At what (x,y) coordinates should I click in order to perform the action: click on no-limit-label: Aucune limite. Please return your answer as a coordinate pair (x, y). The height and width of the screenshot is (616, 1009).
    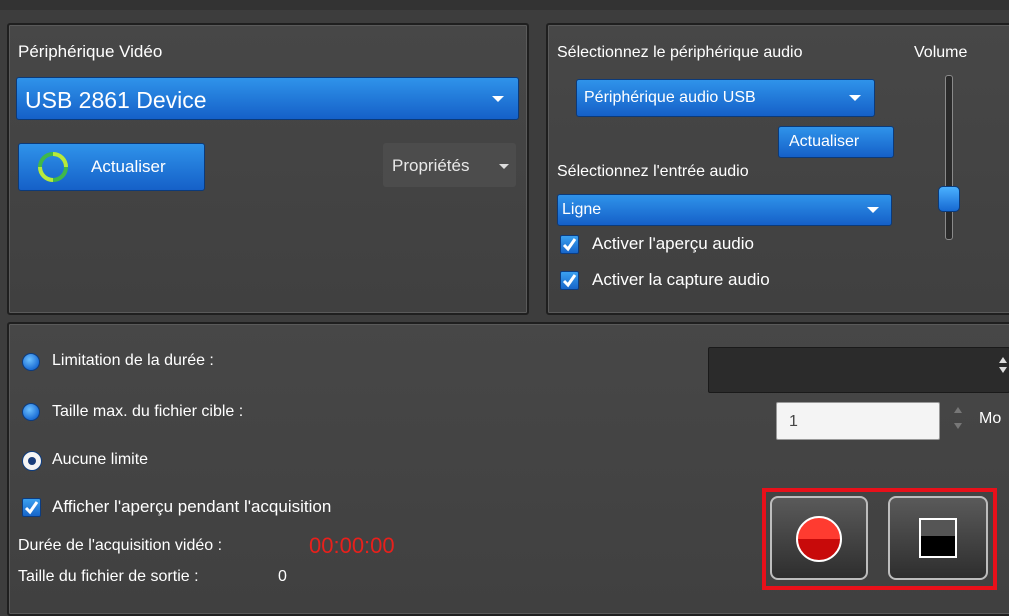
    Looking at the image, I should click on (100, 459).